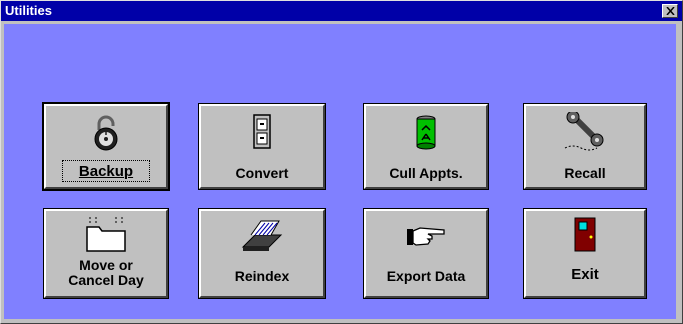  What do you see at coordinates (28, 10) in the screenshot?
I see `window-title: Utilities` at bounding box center [28, 10].